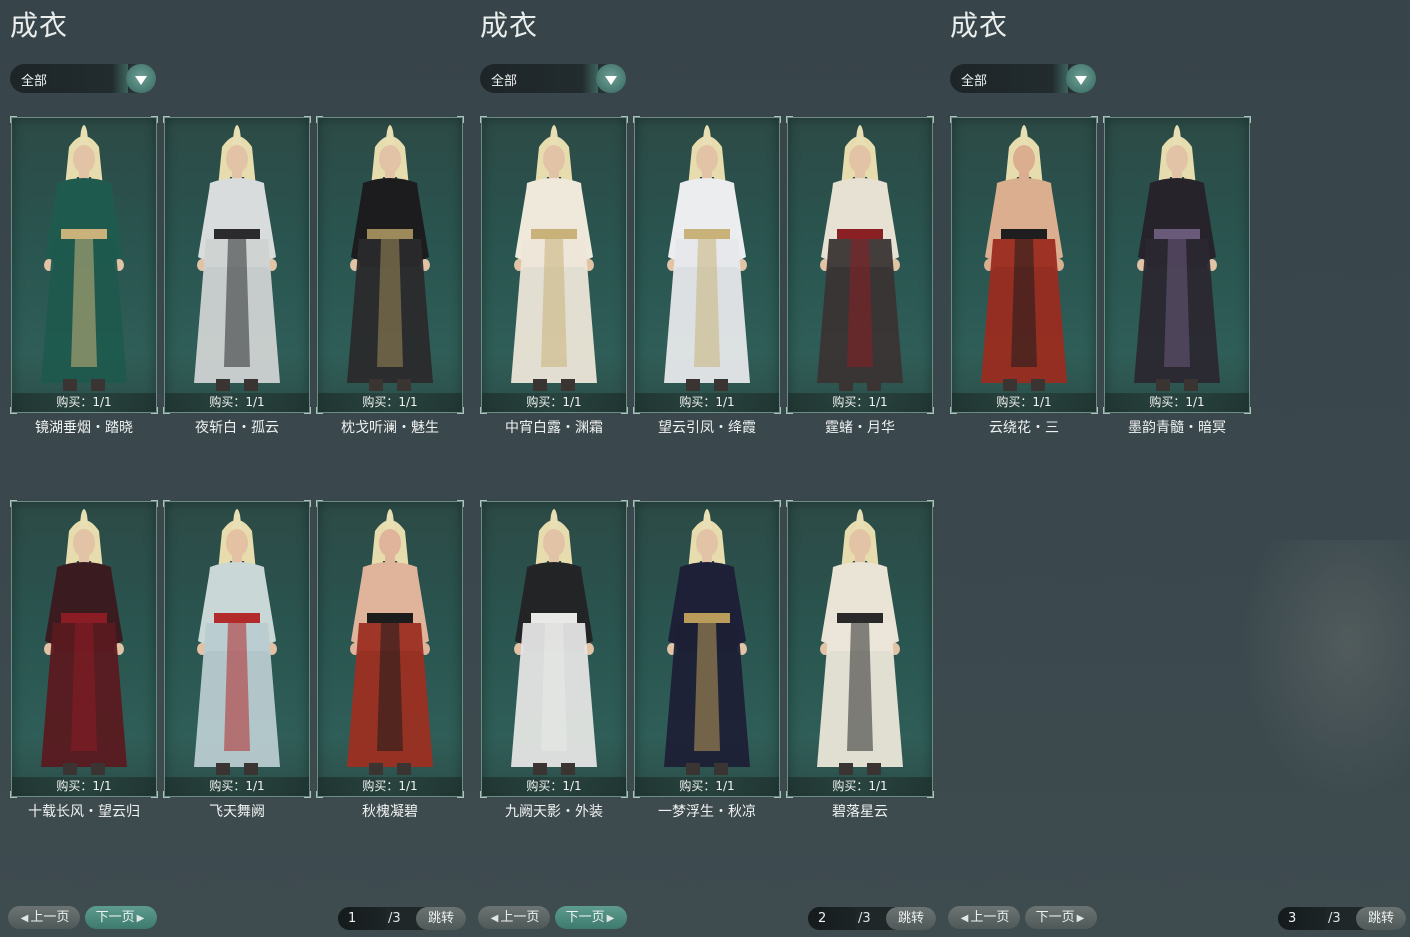  What do you see at coordinates (707, 812) in the screenshot?
I see `outfit-name: 一梦浮生・秋凉` at bounding box center [707, 812].